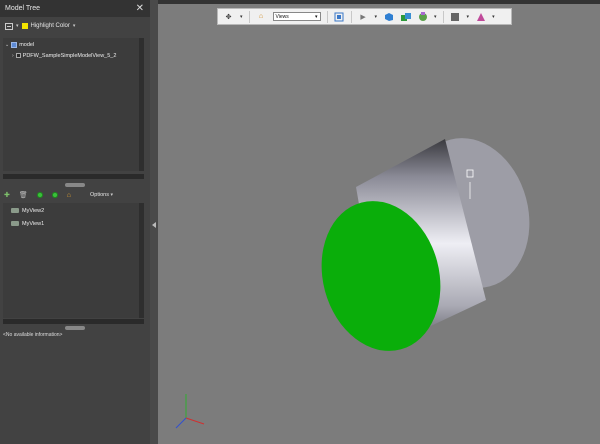 The image size is (600, 444). What do you see at coordinates (141, 260) in the screenshot?
I see `views-vertical-scrollbar` at bounding box center [141, 260].